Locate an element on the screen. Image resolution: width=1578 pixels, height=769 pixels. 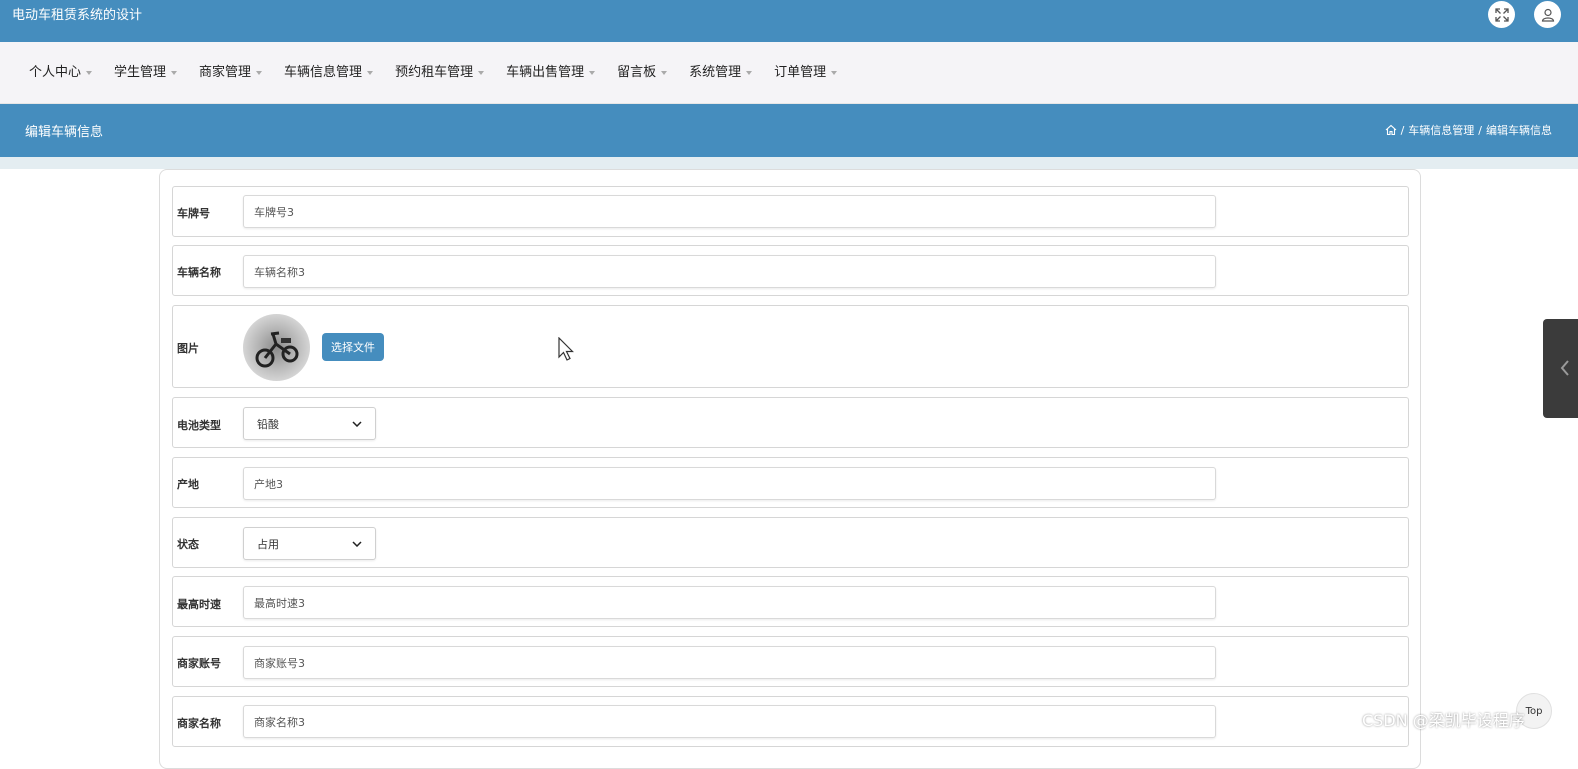
page-title: 编辑车辆信息 is located at coordinates (64, 132).